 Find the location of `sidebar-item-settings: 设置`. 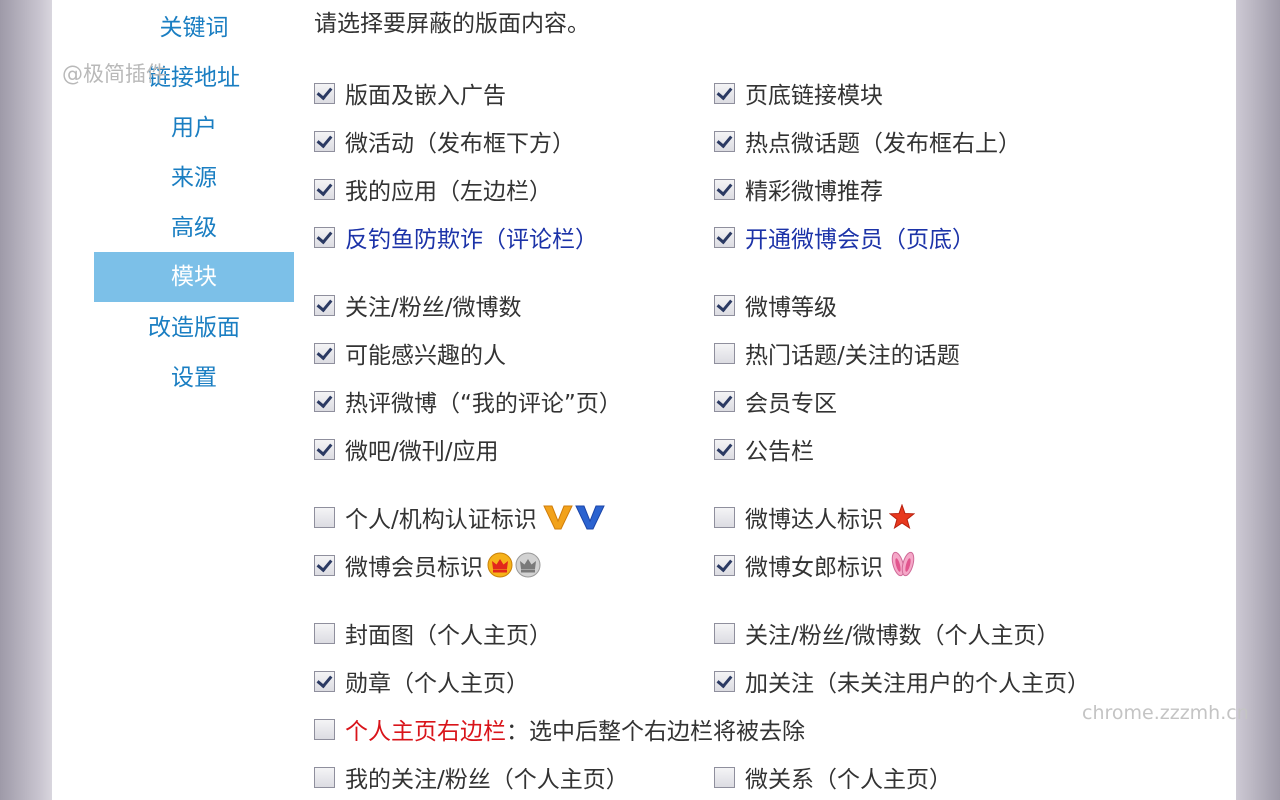

sidebar-item-settings: 设置 is located at coordinates (194, 378).